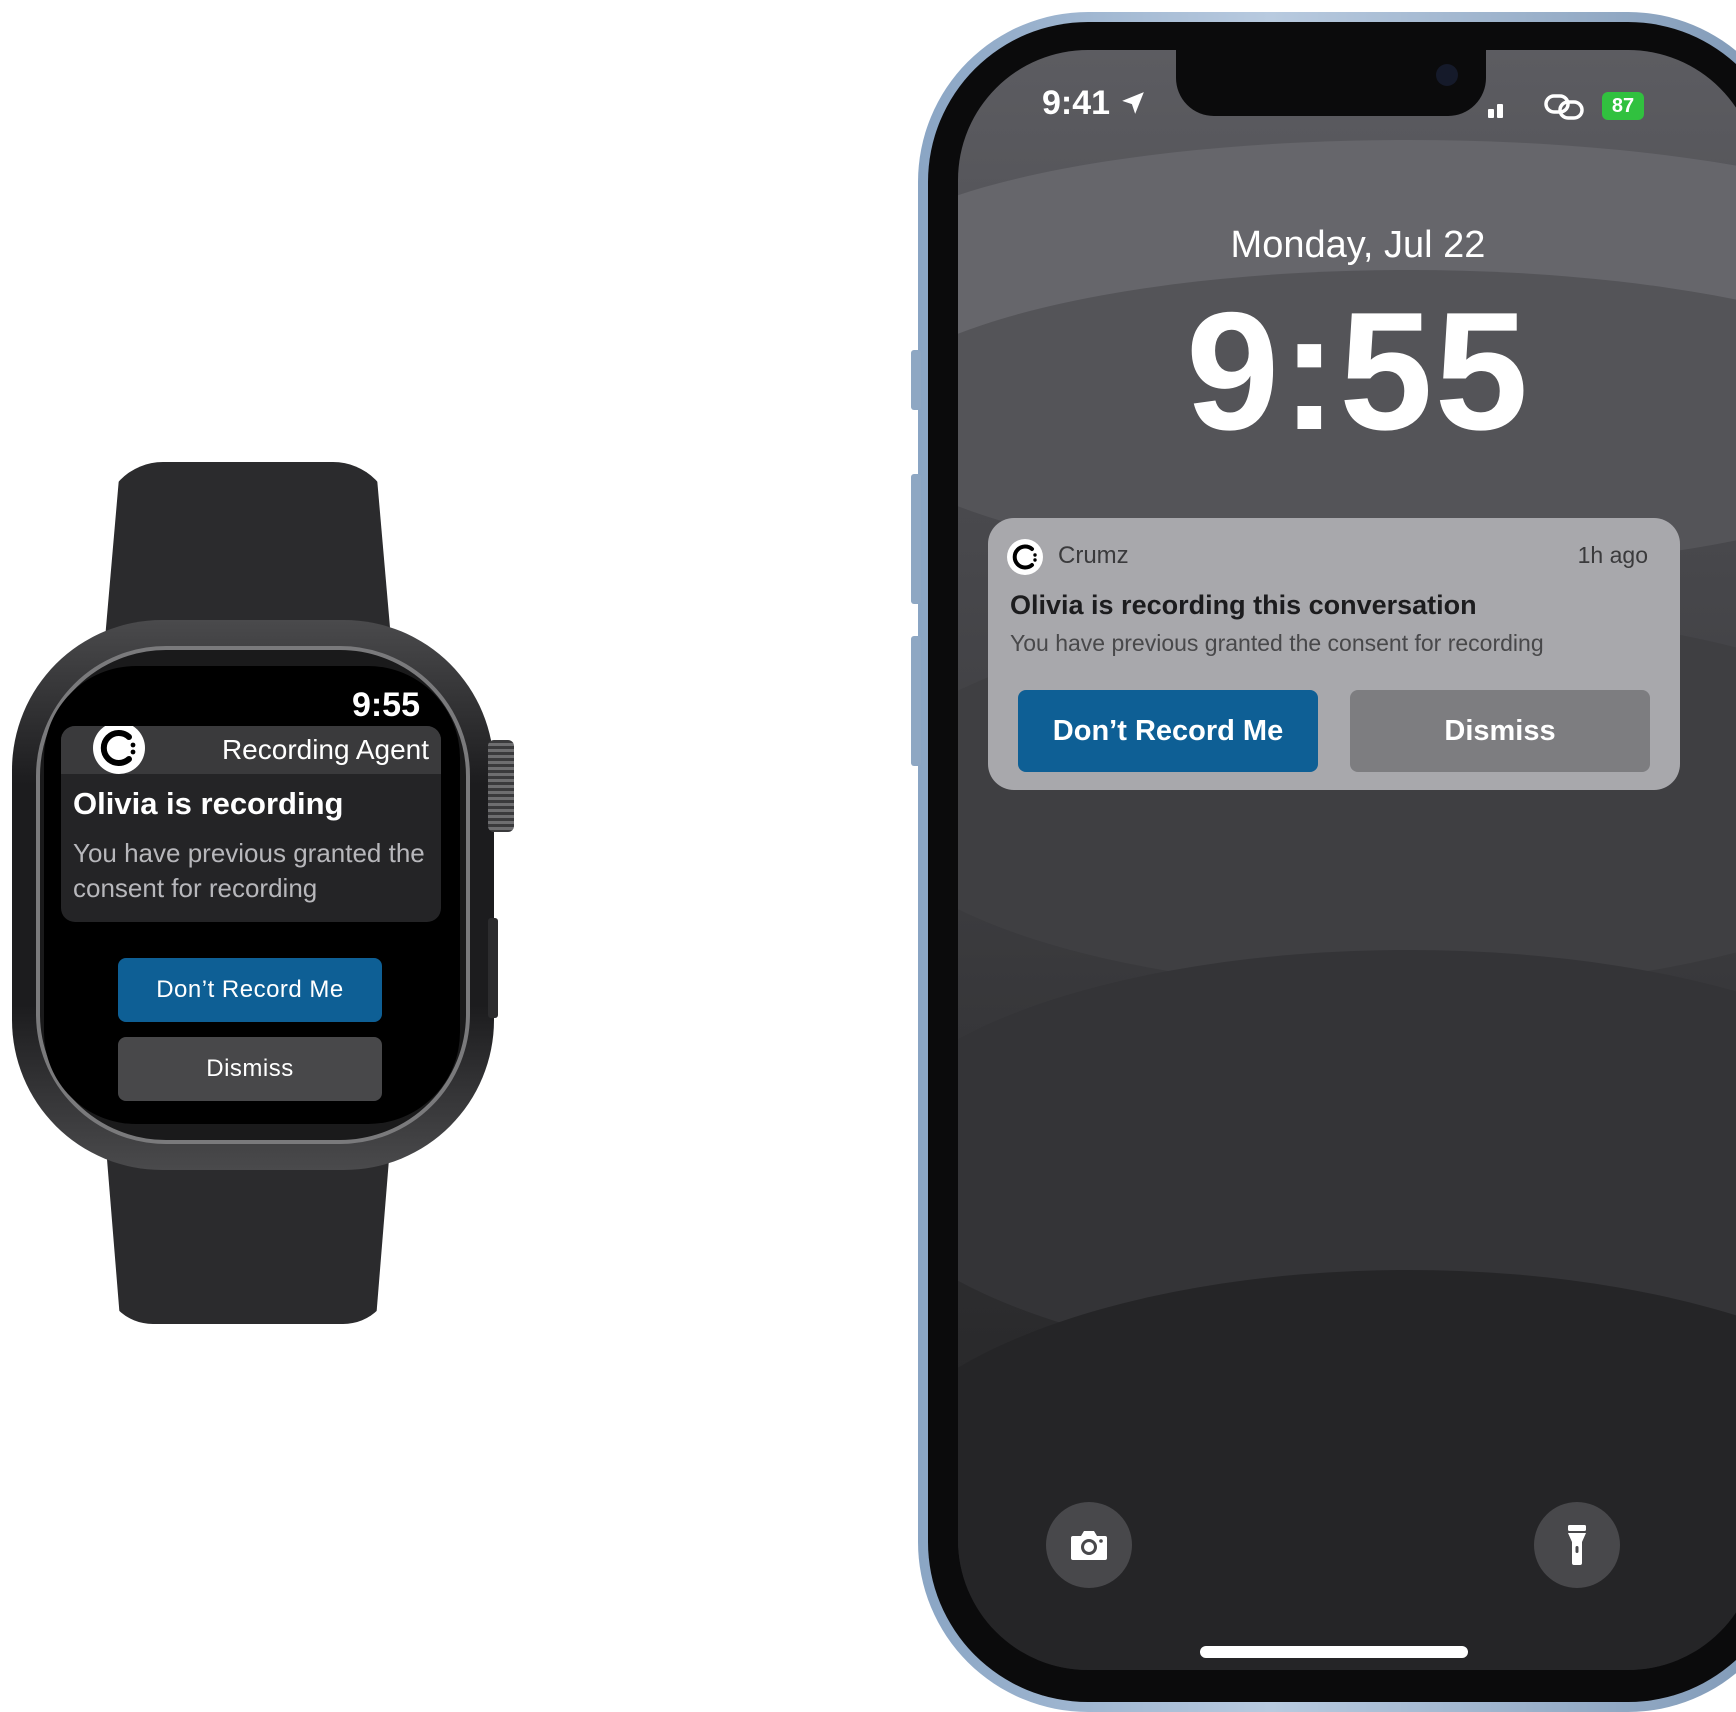  Describe the element at coordinates (916, 380) in the screenshot. I see `mute-switch` at that location.